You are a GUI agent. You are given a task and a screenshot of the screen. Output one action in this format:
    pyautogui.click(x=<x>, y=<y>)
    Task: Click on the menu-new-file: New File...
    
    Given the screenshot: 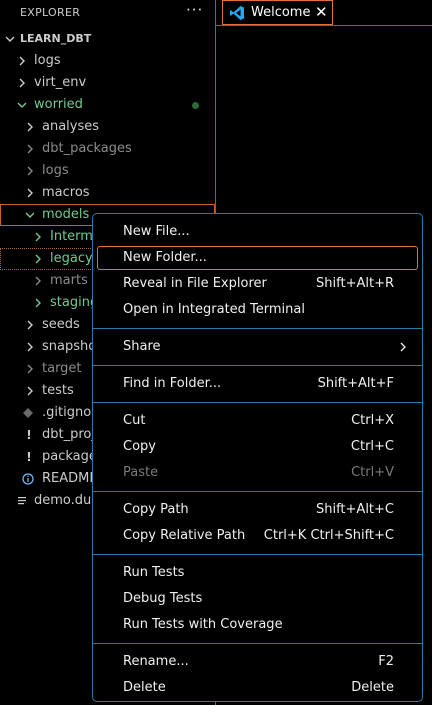 What is the action you would take?
    pyautogui.click(x=257, y=232)
    